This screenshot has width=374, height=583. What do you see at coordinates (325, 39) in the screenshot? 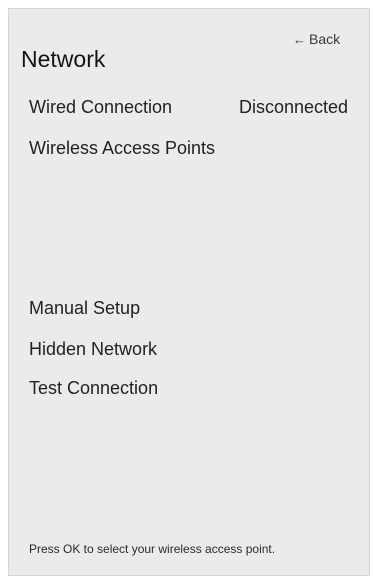
I see `back-label: Back` at bounding box center [325, 39].